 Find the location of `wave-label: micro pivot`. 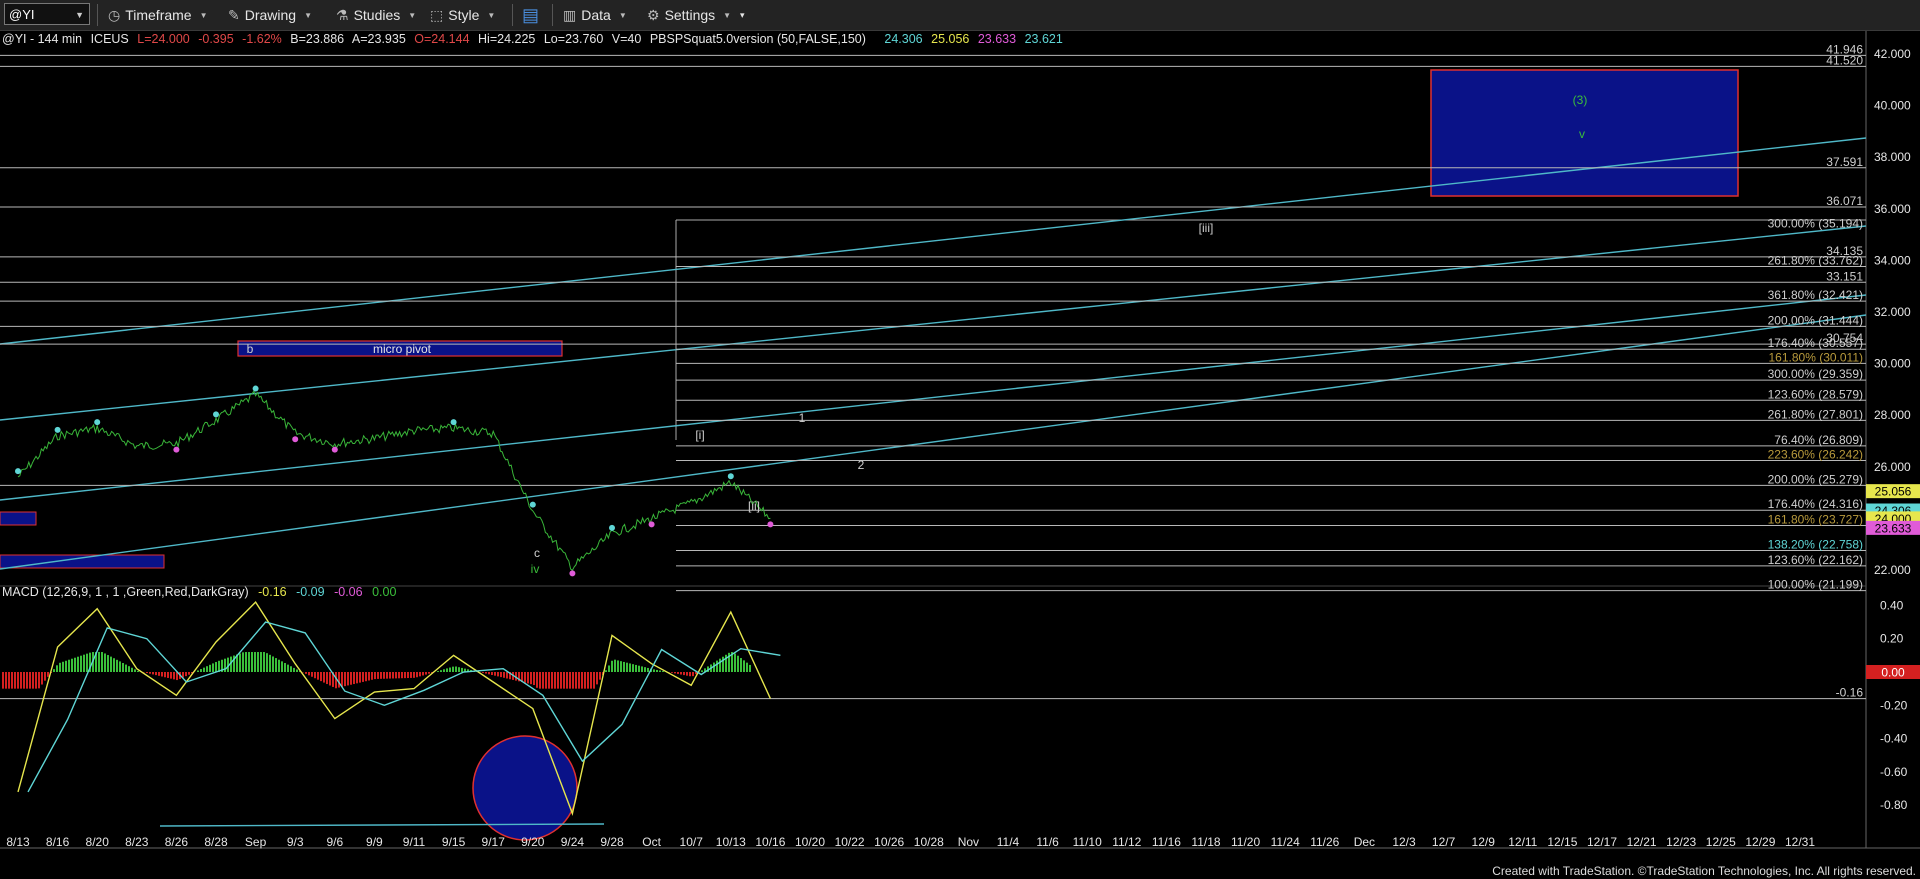

wave-label: micro pivot is located at coordinates (402, 349).